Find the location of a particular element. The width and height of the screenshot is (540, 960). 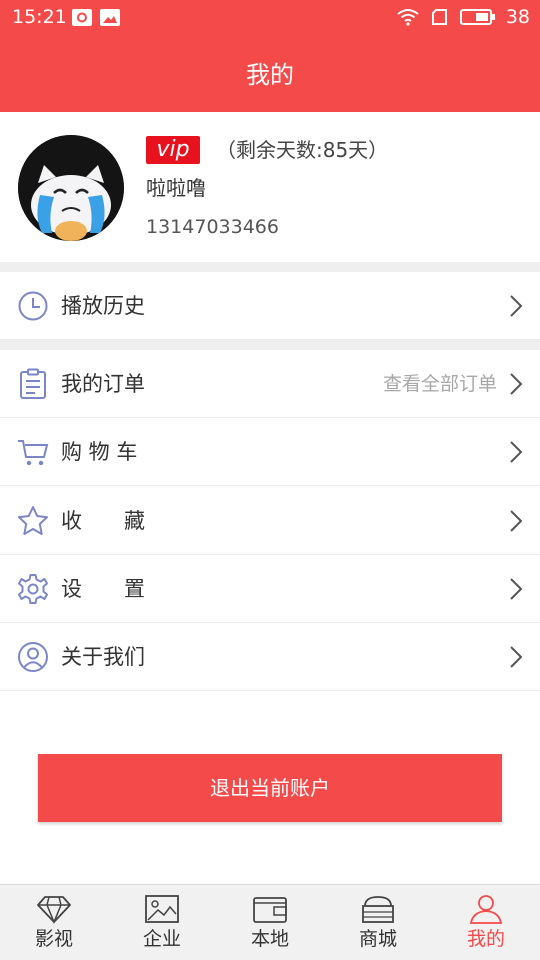

page-header: 我的 is located at coordinates (270, 75).